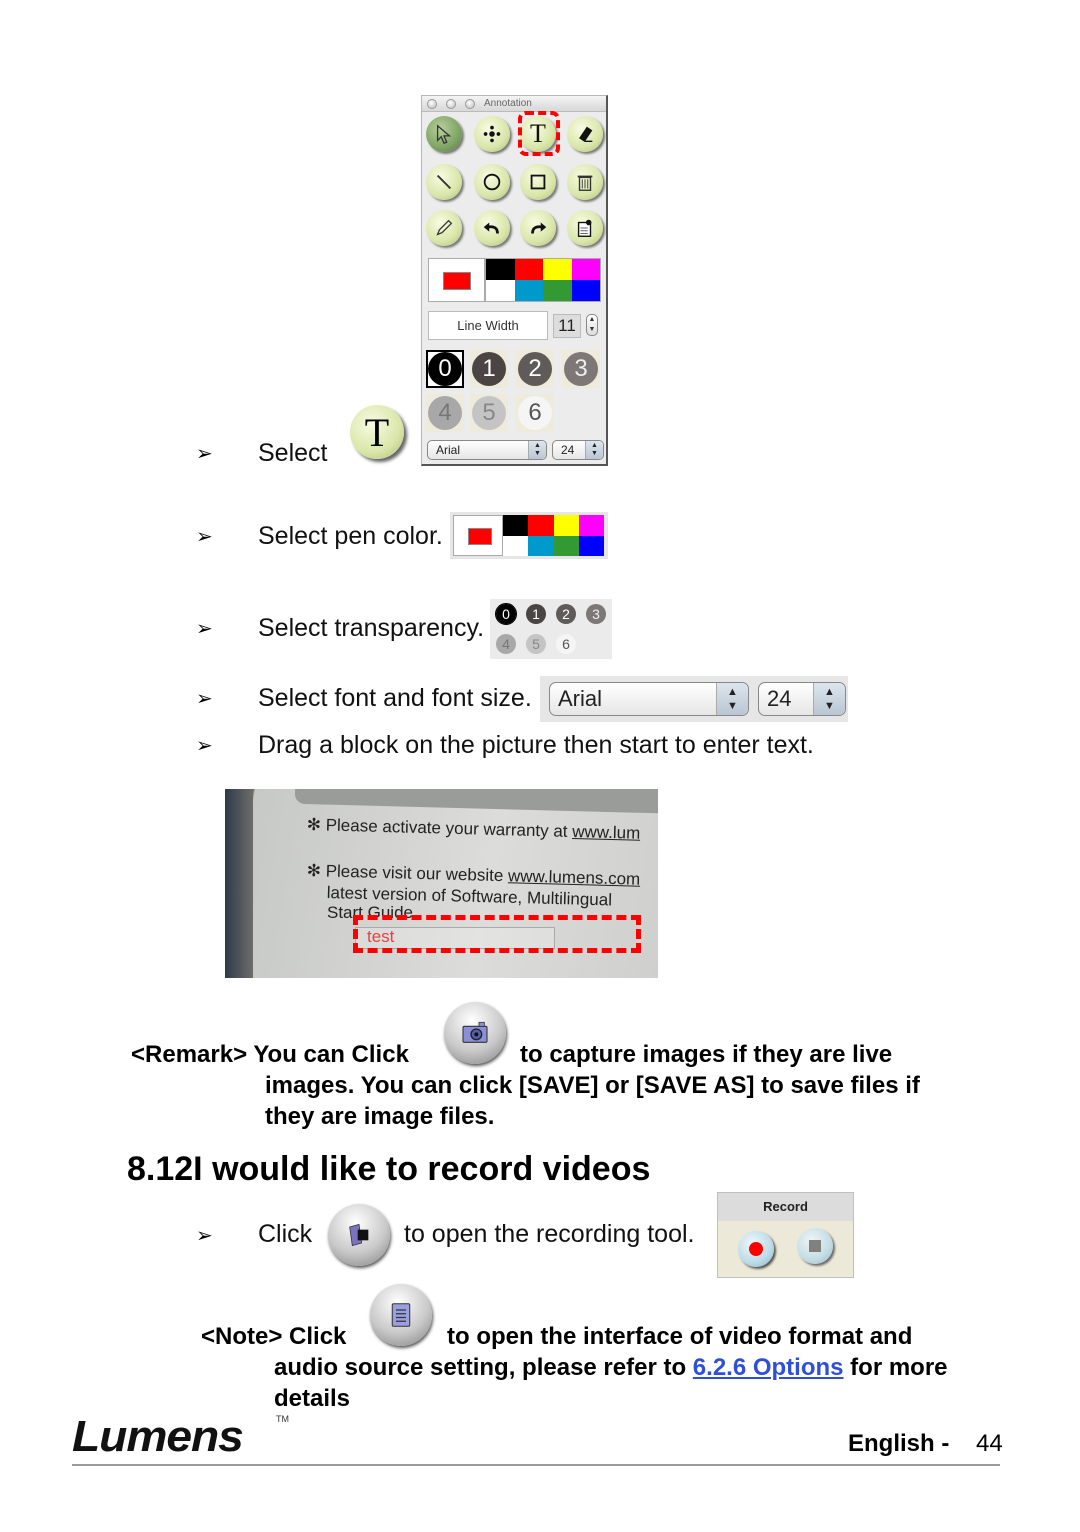 This screenshot has width=1080, height=1532. Describe the element at coordinates (785, 1207) in the screenshot. I see `record-panel-title: Record` at that location.